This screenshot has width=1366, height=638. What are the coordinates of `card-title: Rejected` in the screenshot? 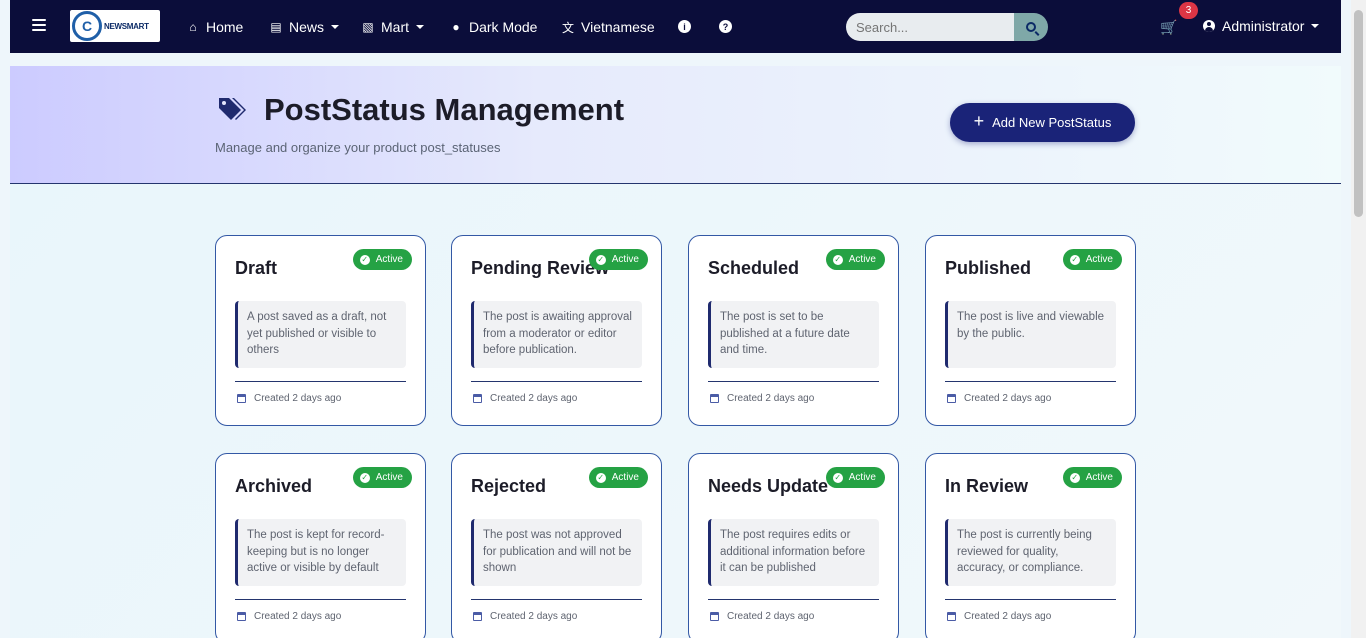 It's located at (509, 486).